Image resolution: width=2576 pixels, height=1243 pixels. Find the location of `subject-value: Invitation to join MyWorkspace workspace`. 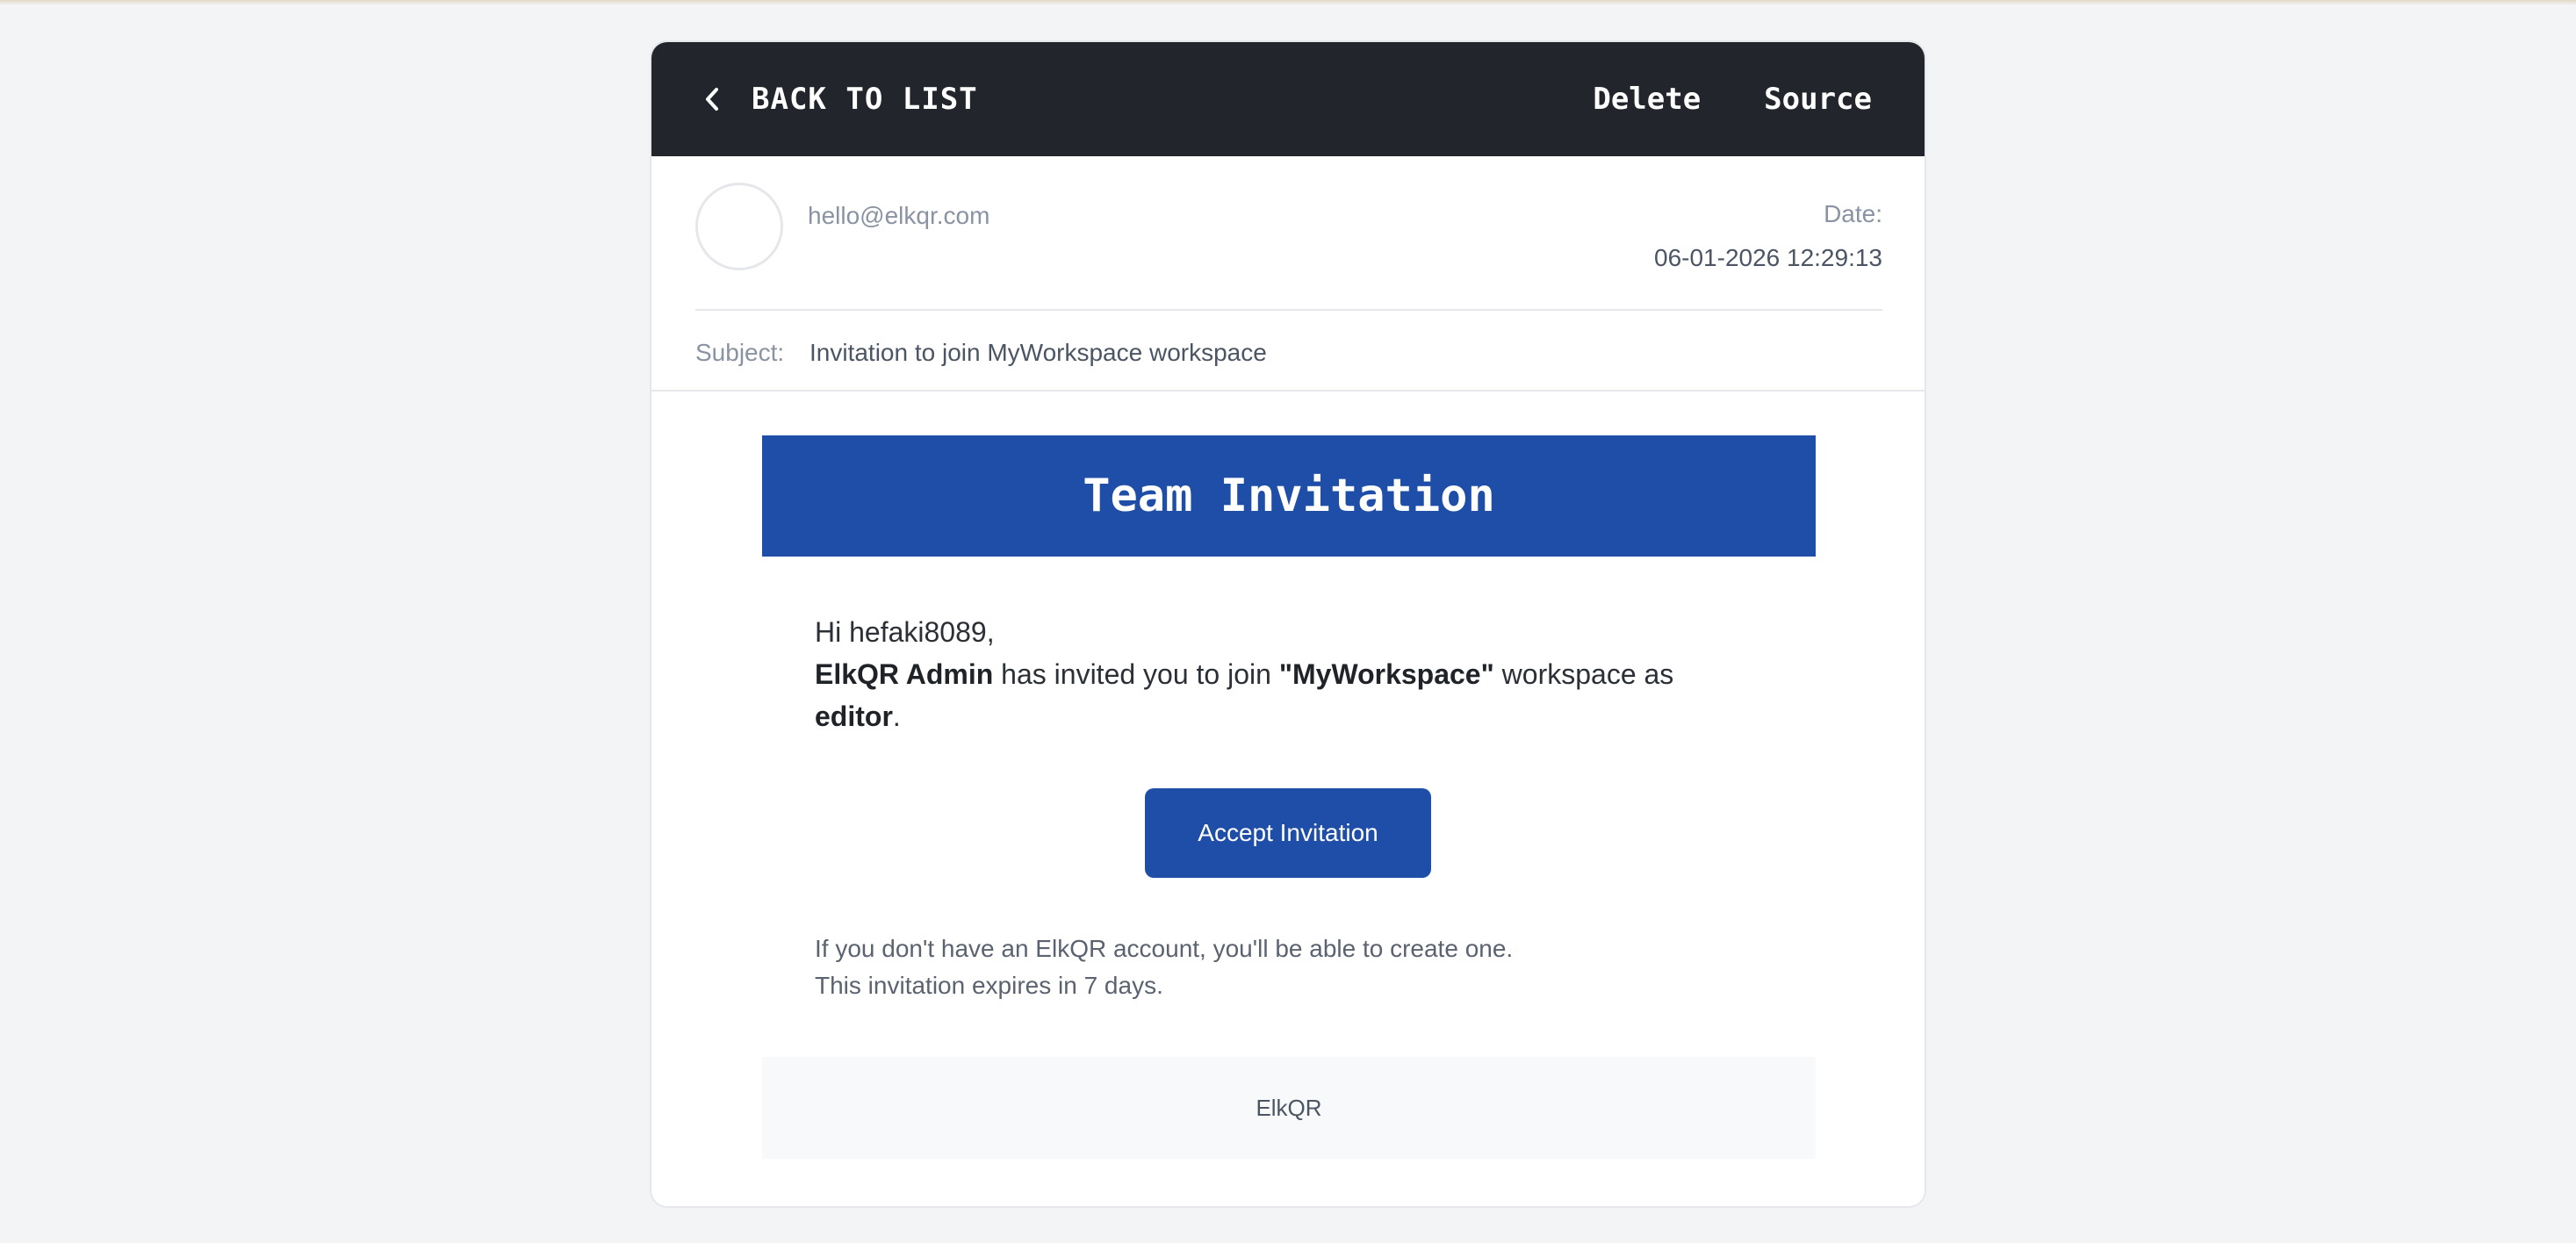

subject-value: Invitation to join MyWorkspace workspace is located at coordinates (1038, 352).